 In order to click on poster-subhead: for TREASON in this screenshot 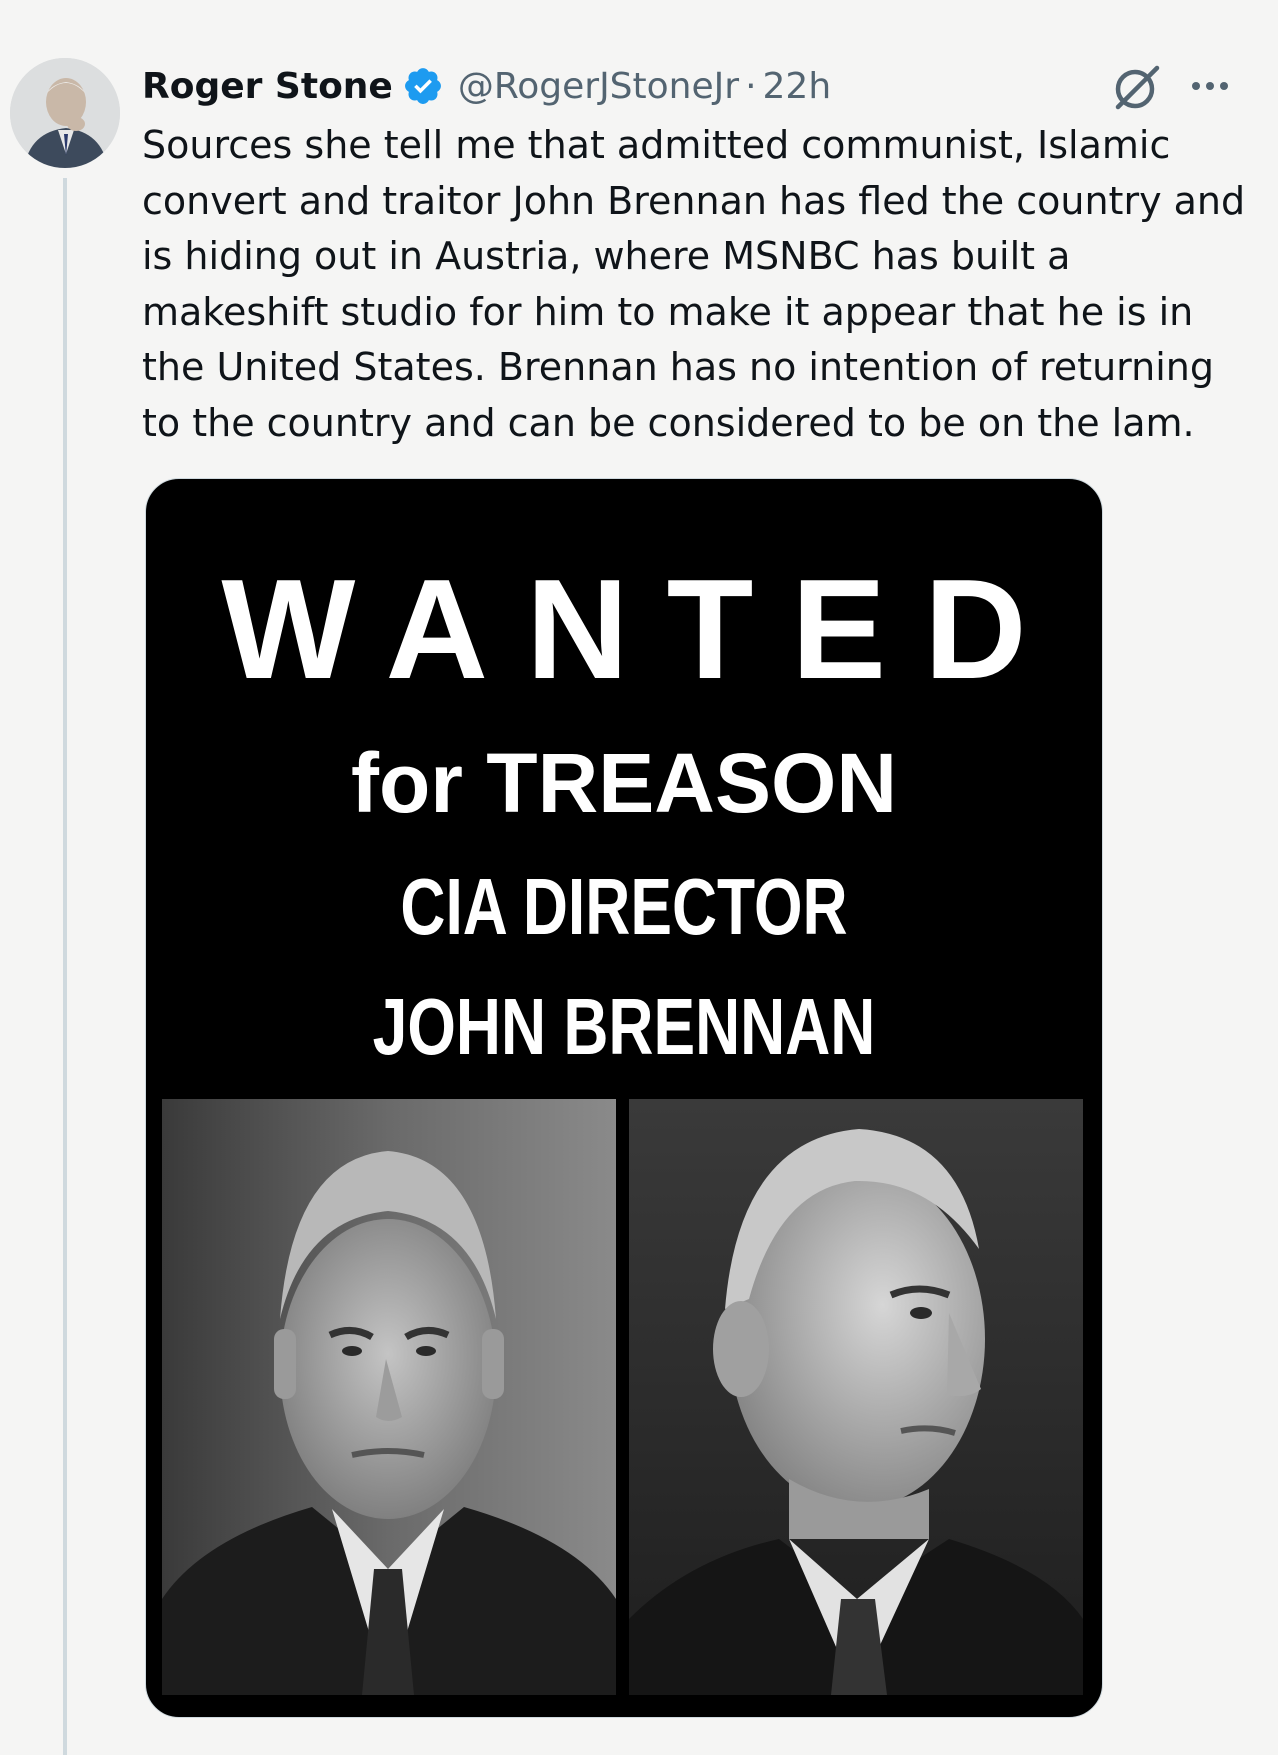, I will do `click(624, 783)`.